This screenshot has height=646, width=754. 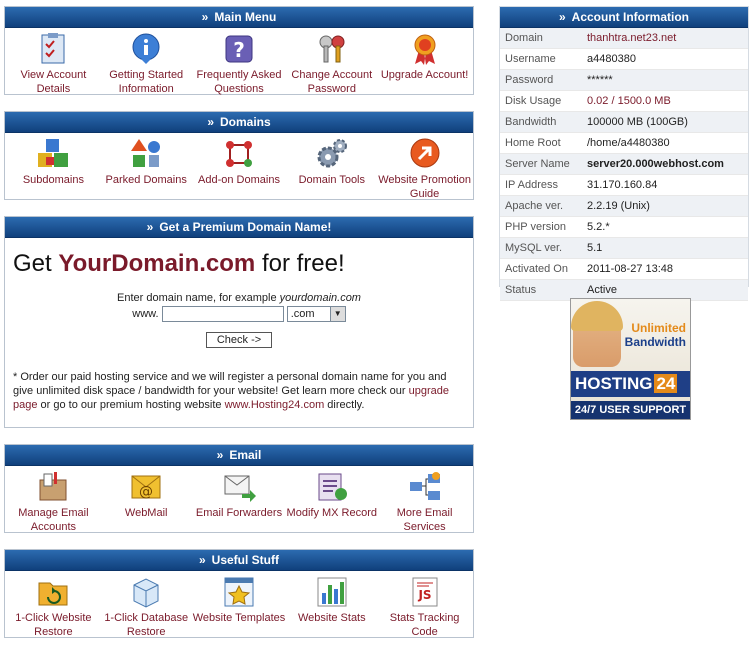 I want to click on website-stats-link: Website Stats, so click(x=331, y=607).